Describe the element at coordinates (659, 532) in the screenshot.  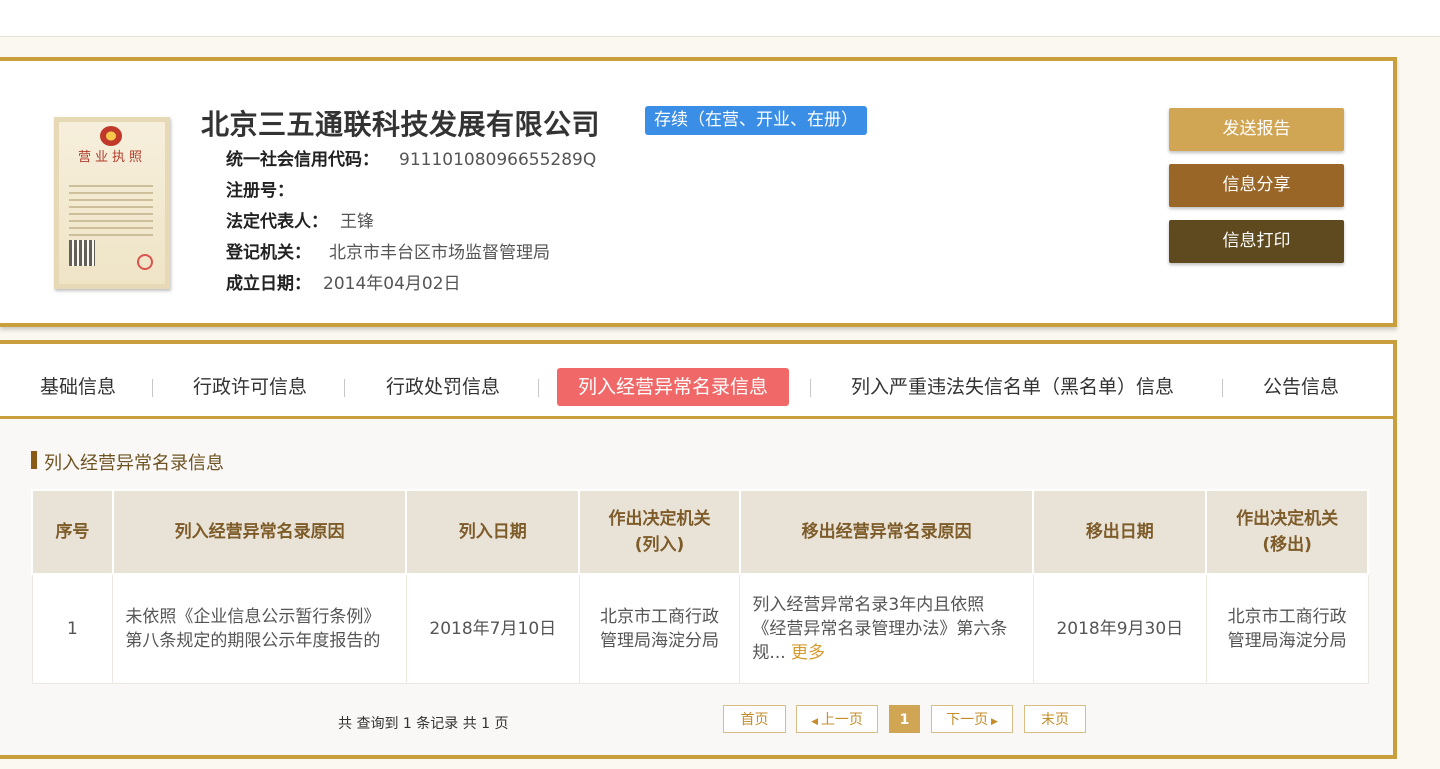
I see `col-header-authority-in: 作出决定机关 (列入)` at that location.